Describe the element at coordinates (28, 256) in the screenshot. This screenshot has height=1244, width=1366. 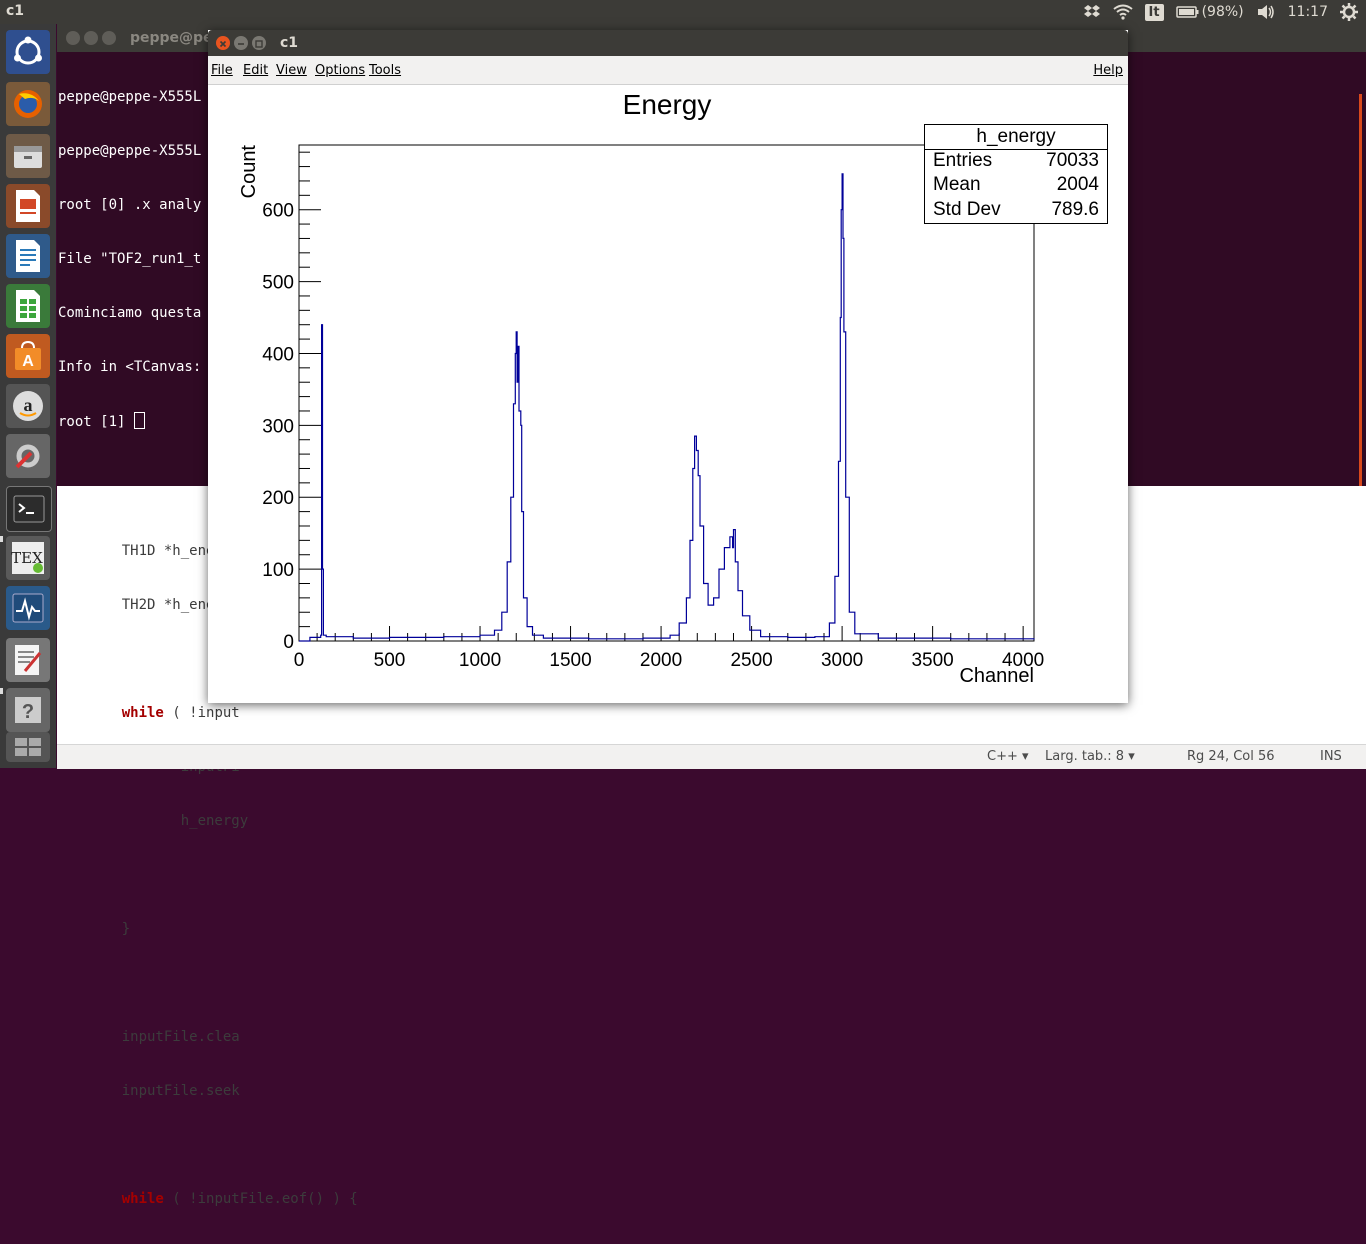
I see `writer-icon` at that location.